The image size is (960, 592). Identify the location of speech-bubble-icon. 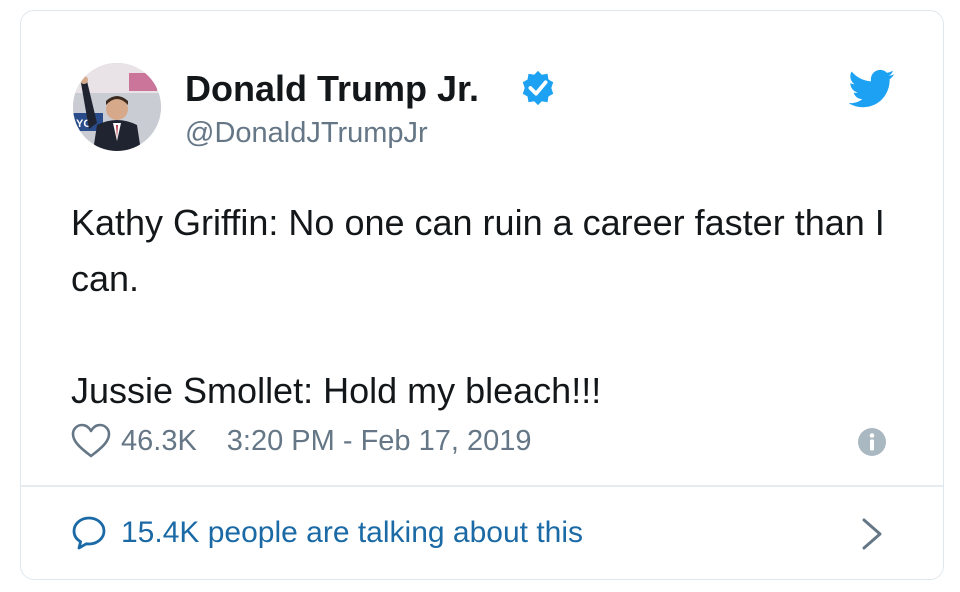
(89, 533).